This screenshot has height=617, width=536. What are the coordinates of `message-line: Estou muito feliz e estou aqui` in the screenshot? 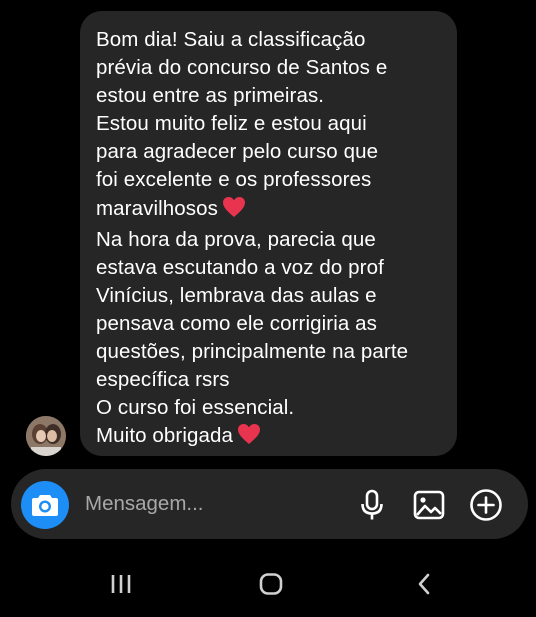 It's located at (231, 124).